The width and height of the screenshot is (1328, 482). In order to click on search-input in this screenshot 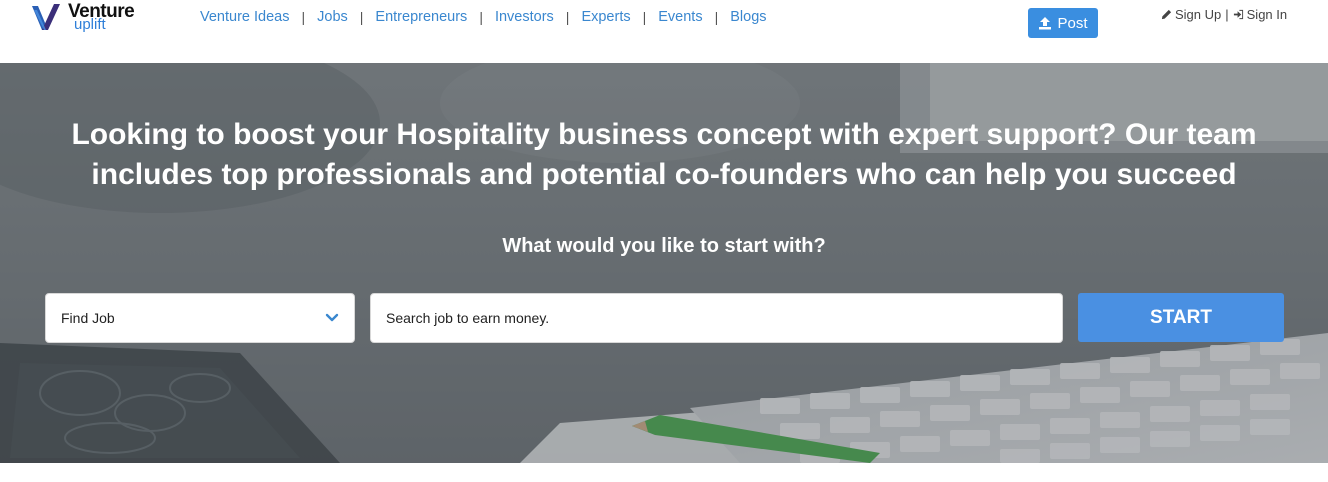, I will do `click(716, 318)`.